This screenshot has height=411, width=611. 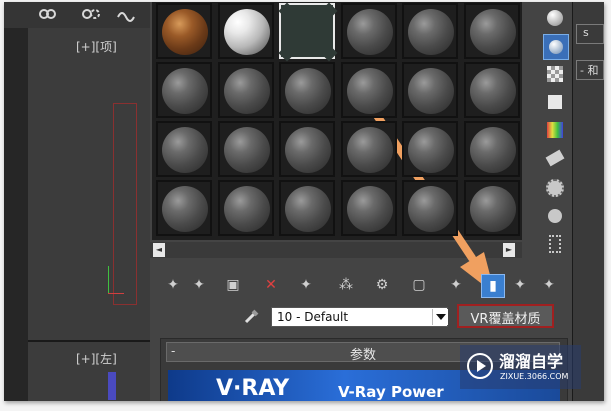 I want to click on watermark: 溜溜自学 ZIXUE.3066.COM, so click(x=520, y=367).